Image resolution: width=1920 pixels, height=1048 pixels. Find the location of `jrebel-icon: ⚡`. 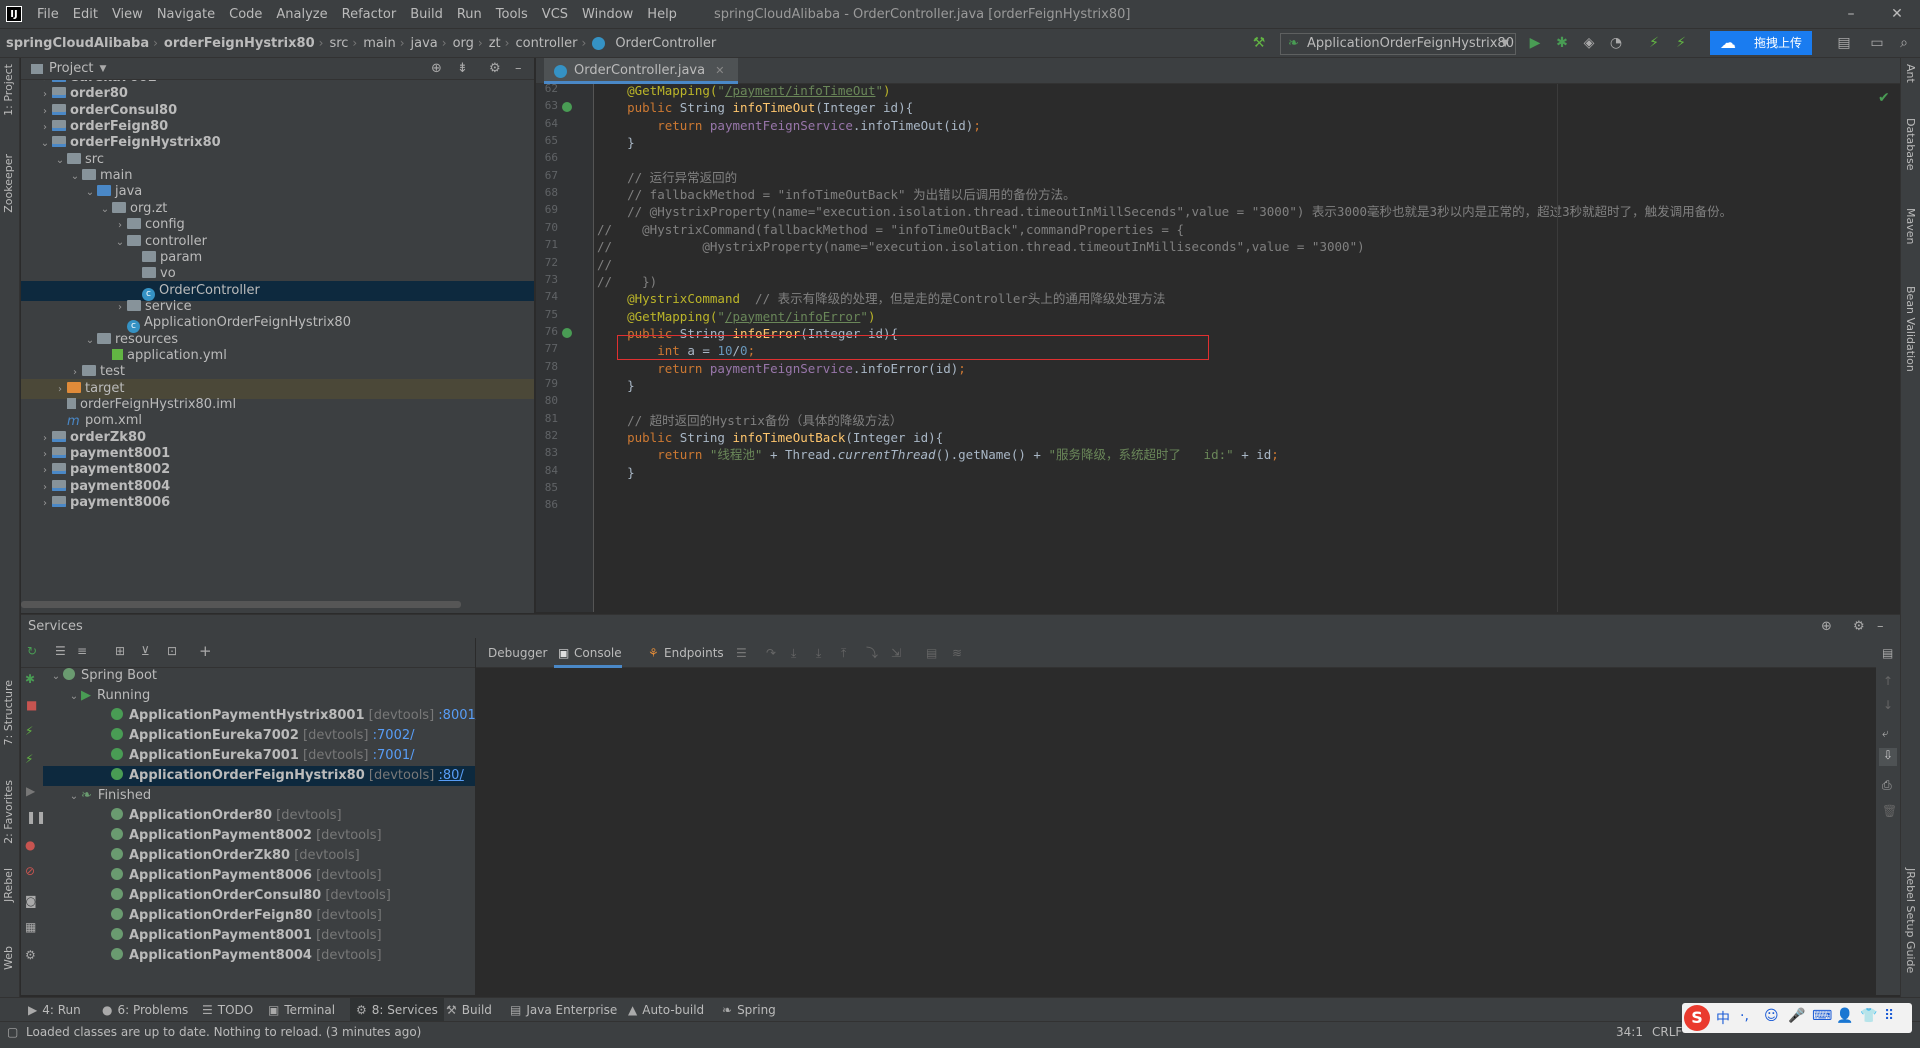

jrebel-icon: ⚡ is located at coordinates (29, 731).